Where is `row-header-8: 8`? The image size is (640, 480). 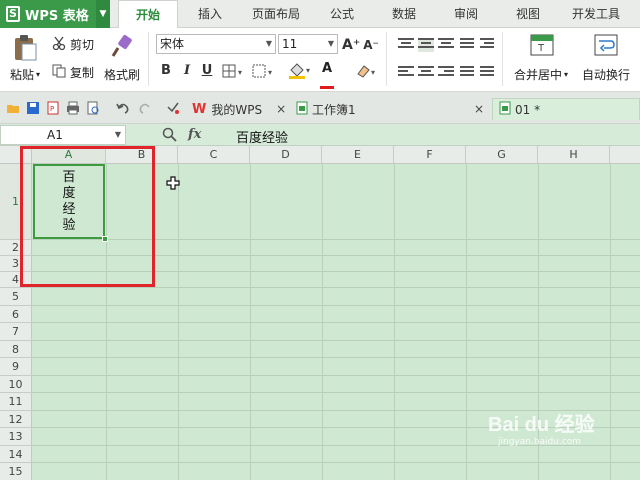
row-header-8: 8 is located at coordinates (16, 349).